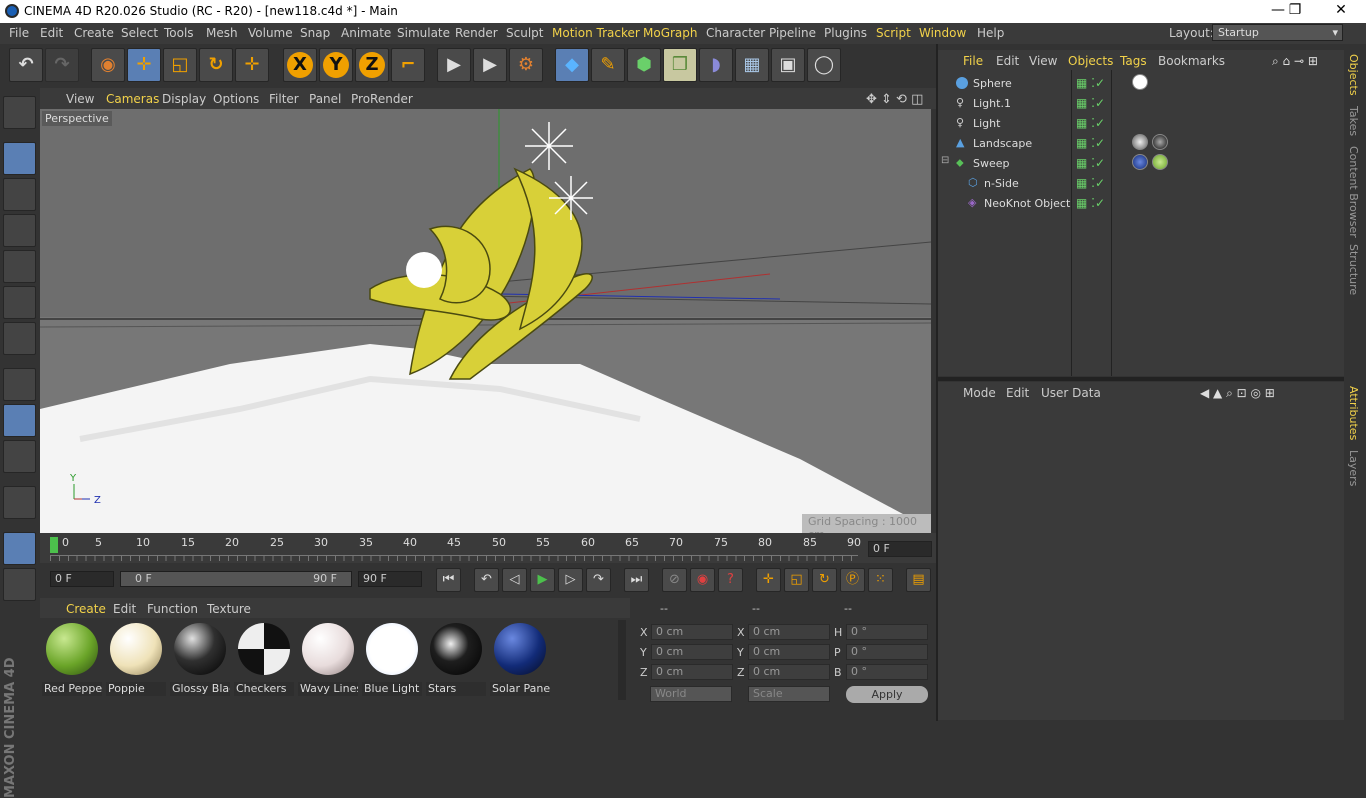 The width and height of the screenshot is (1366, 798). Describe the element at coordinates (454, 65) in the screenshot. I see `render-view-button: ▶` at that location.